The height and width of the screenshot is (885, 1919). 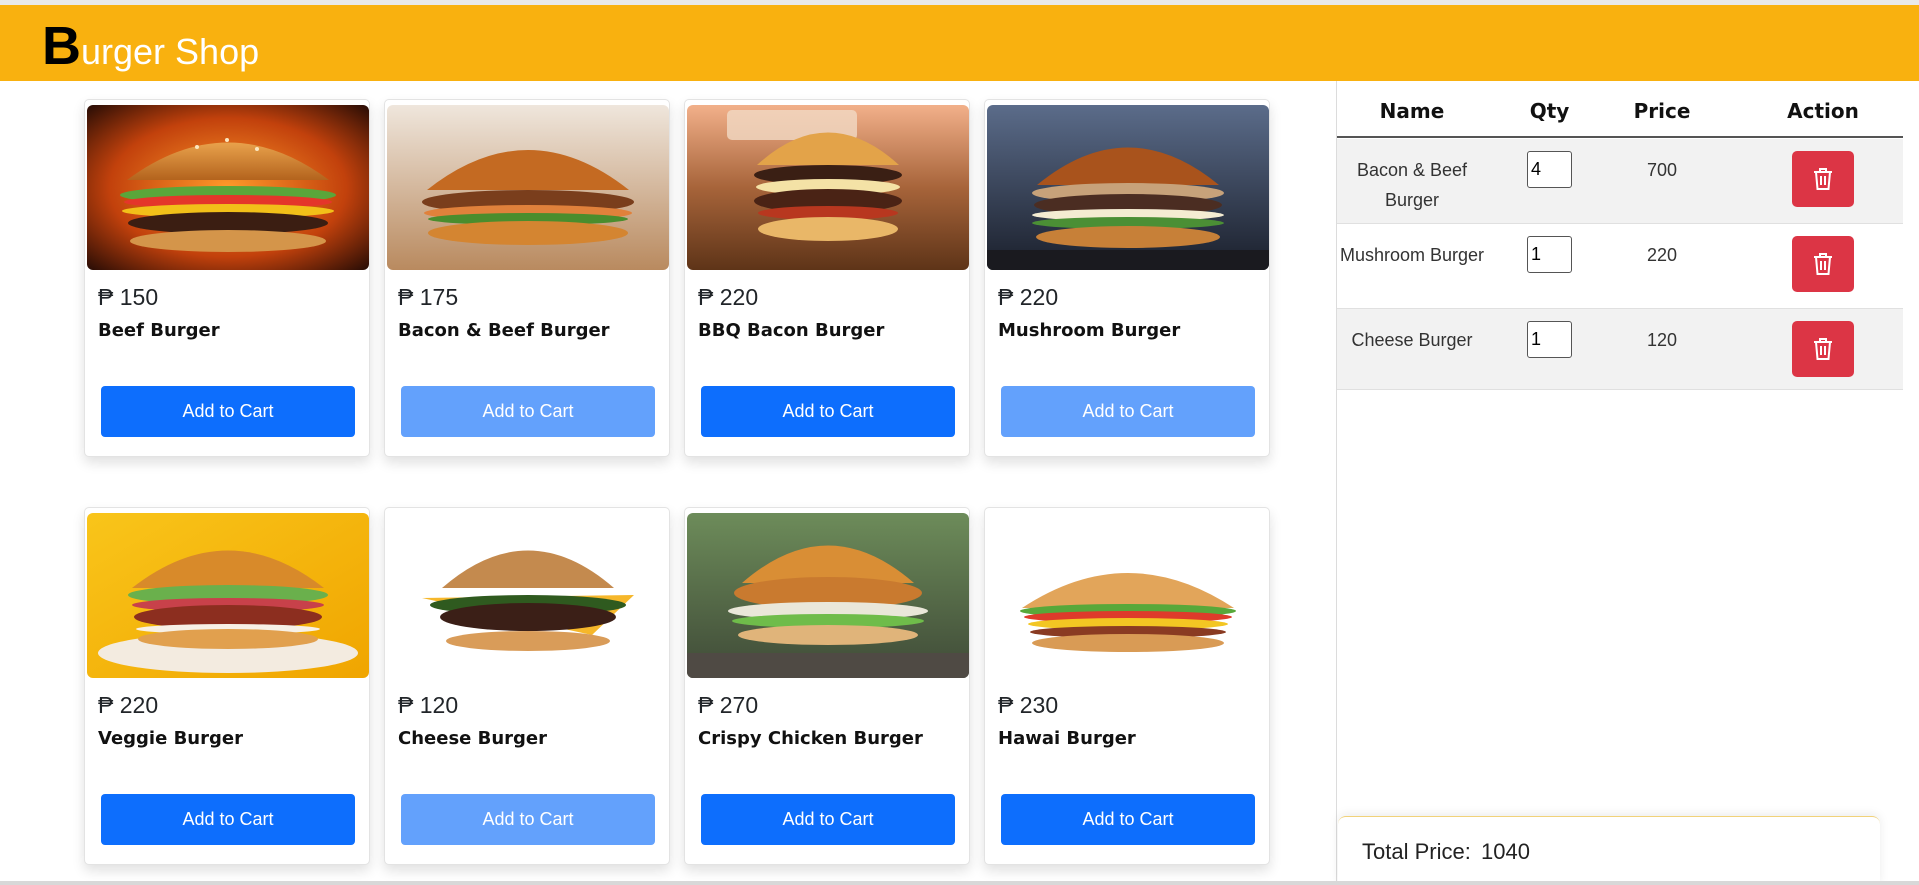 I want to click on product-name: Mushroom Burger, so click(x=1089, y=330).